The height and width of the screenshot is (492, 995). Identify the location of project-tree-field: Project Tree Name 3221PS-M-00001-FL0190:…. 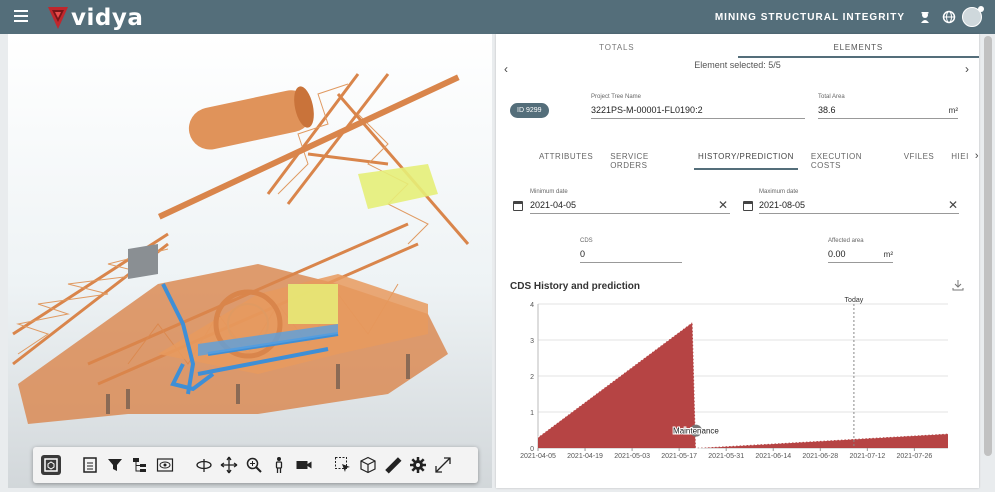
(698, 106).